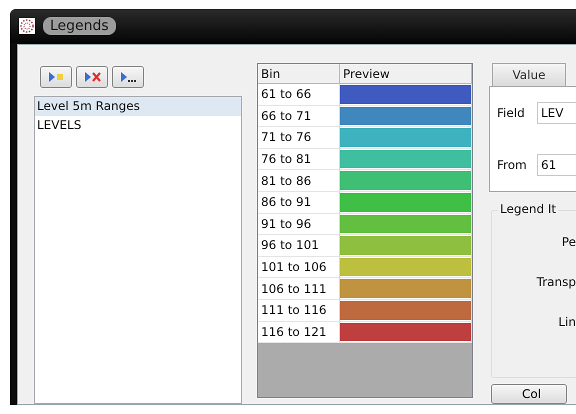 The height and width of the screenshot is (414, 576). I want to click on color-button: Col, so click(529, 394).